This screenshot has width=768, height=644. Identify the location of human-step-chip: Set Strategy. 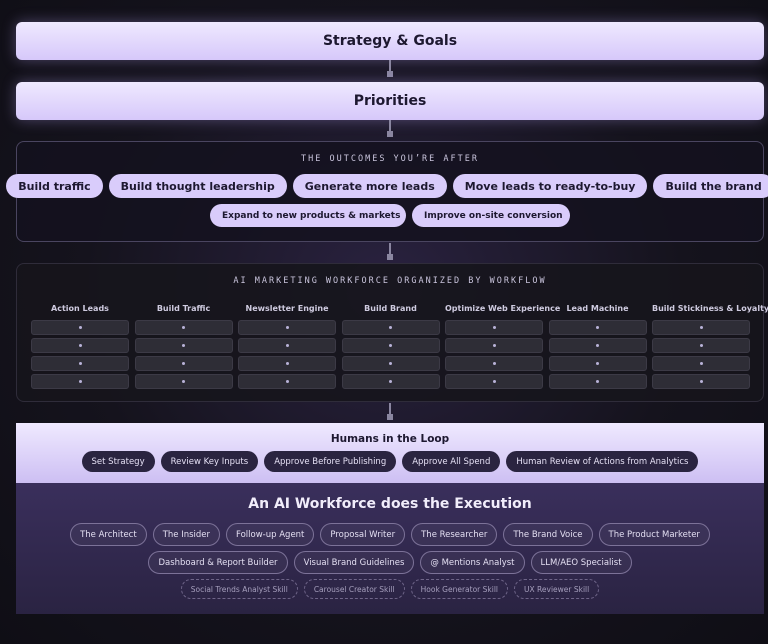
(118, 461).